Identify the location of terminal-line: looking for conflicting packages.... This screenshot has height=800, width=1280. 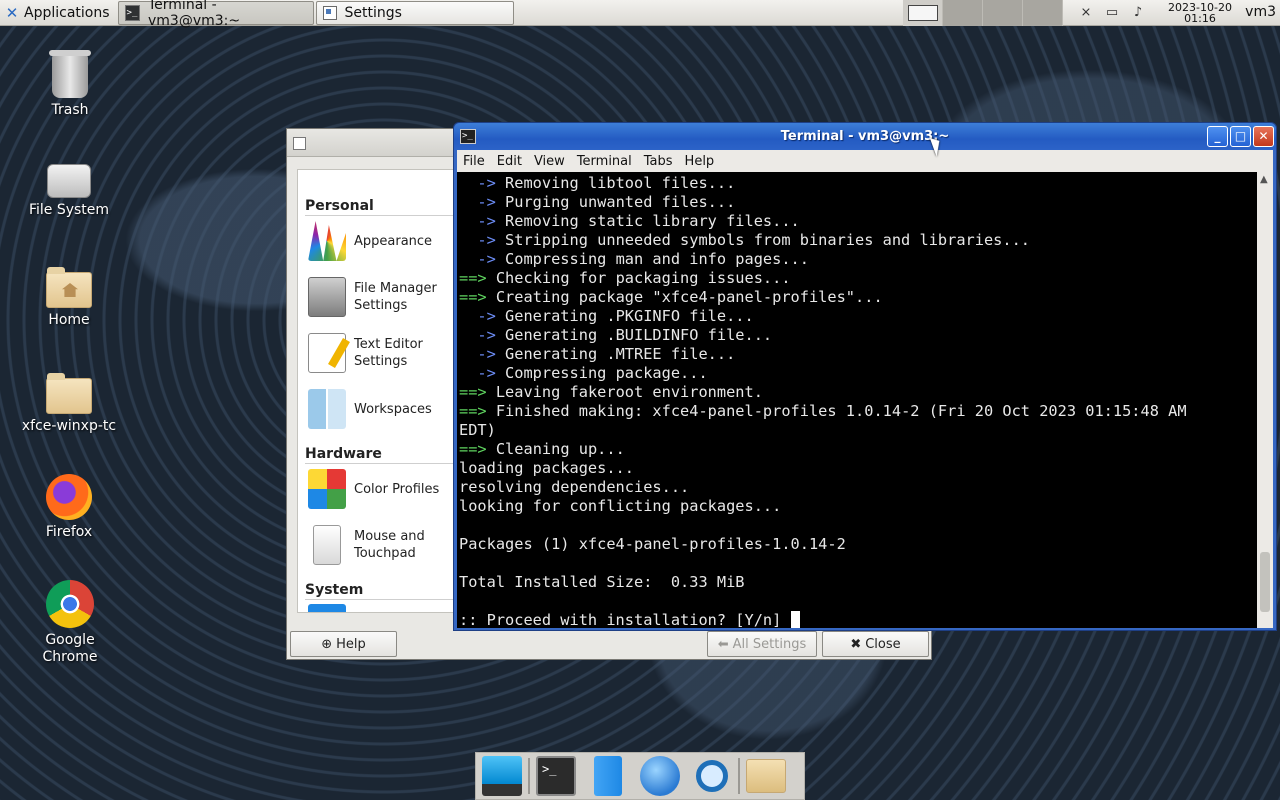
(858, 506).